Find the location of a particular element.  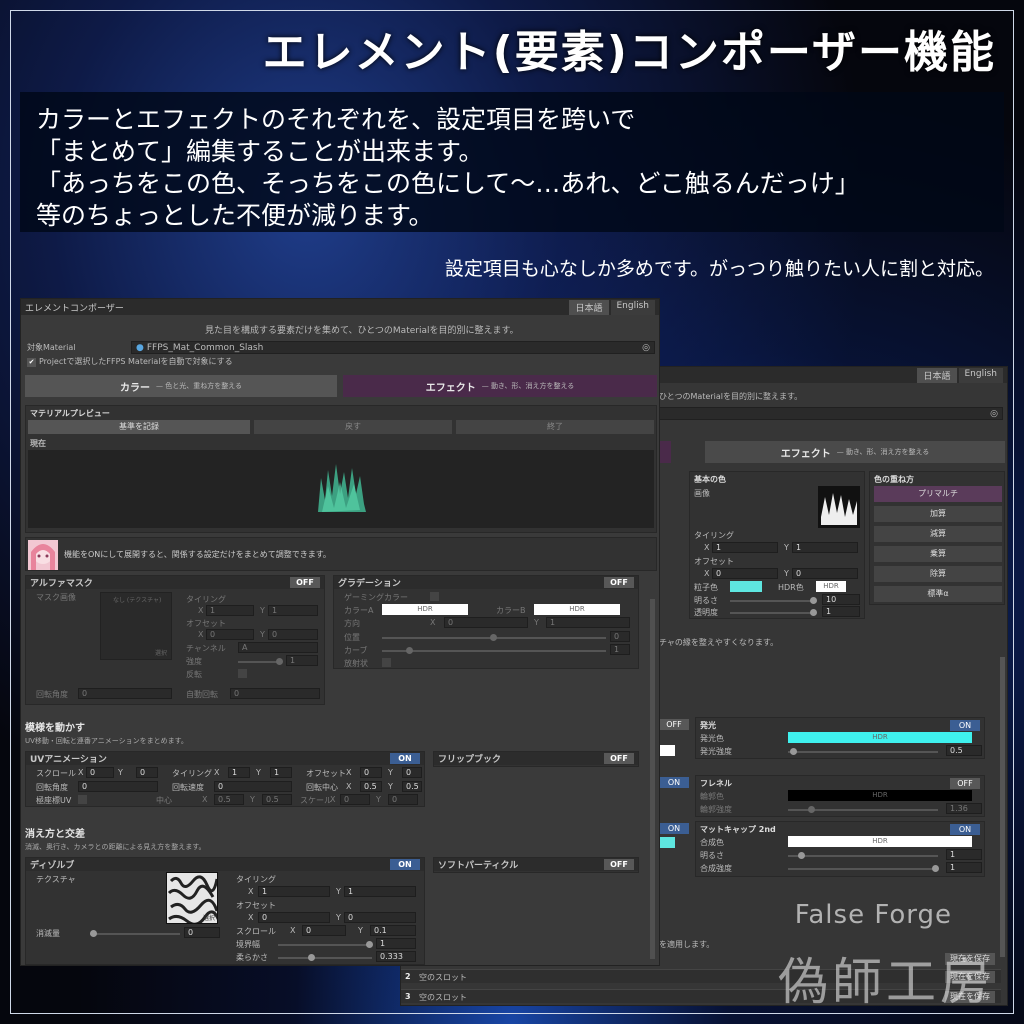

fresnel-color-swatch: HDR is located at coordinates (880, 795).